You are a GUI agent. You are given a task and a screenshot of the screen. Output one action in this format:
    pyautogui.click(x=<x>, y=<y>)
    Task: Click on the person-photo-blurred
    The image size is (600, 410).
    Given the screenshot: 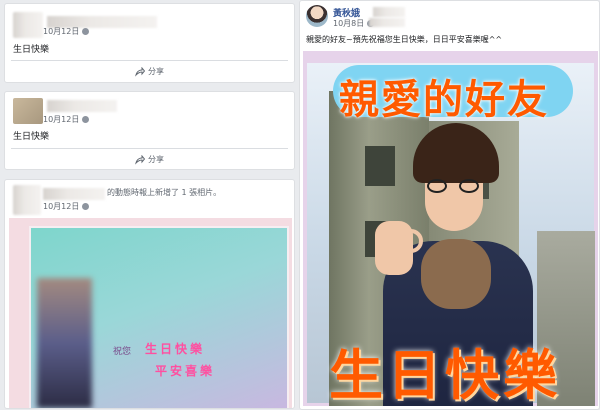 What is the action you would take?
    pyautogui.click(x=64, y=343)
    